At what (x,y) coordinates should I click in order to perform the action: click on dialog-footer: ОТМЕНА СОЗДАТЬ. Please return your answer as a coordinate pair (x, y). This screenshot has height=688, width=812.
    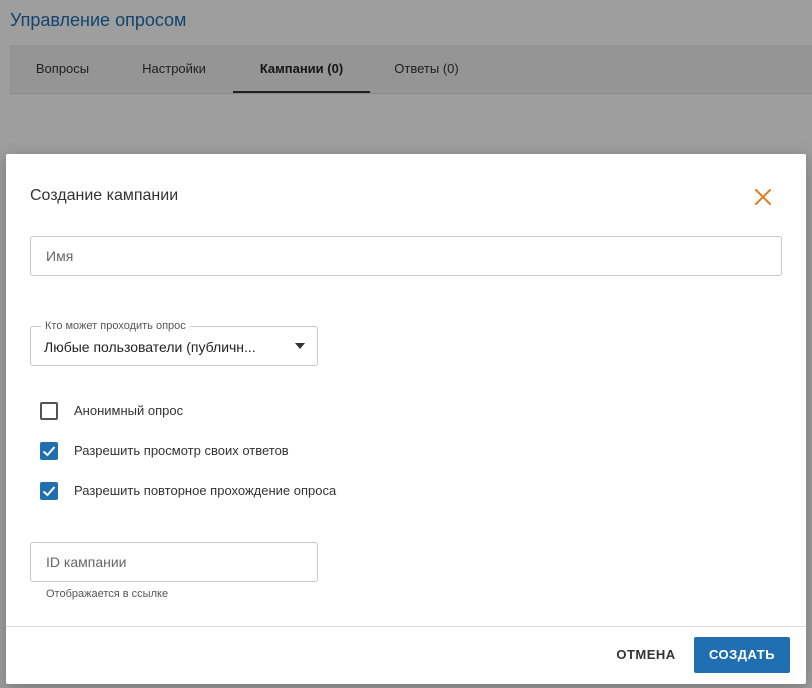
    Looking at the image, I should click on (406, 655).